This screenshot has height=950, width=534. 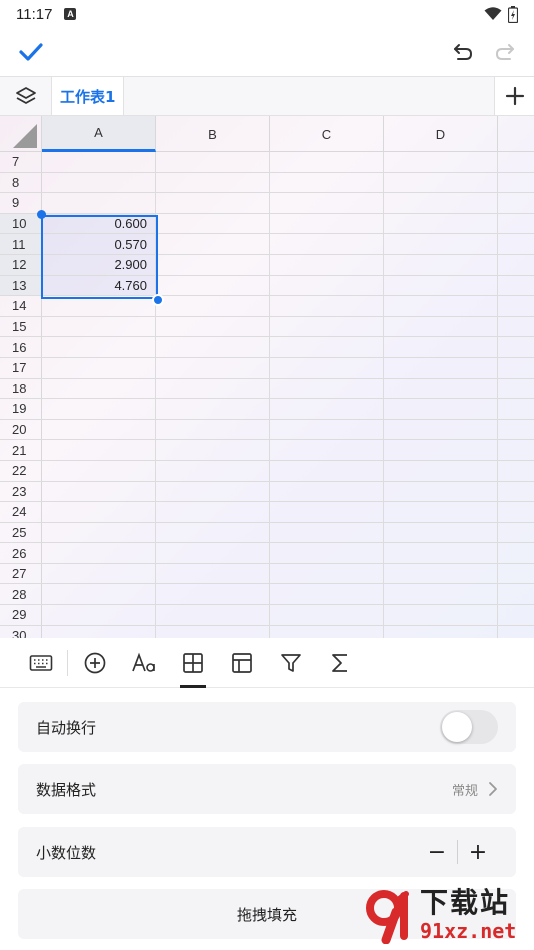 I want to click on keyboard-button, so click(x=40, y=663).